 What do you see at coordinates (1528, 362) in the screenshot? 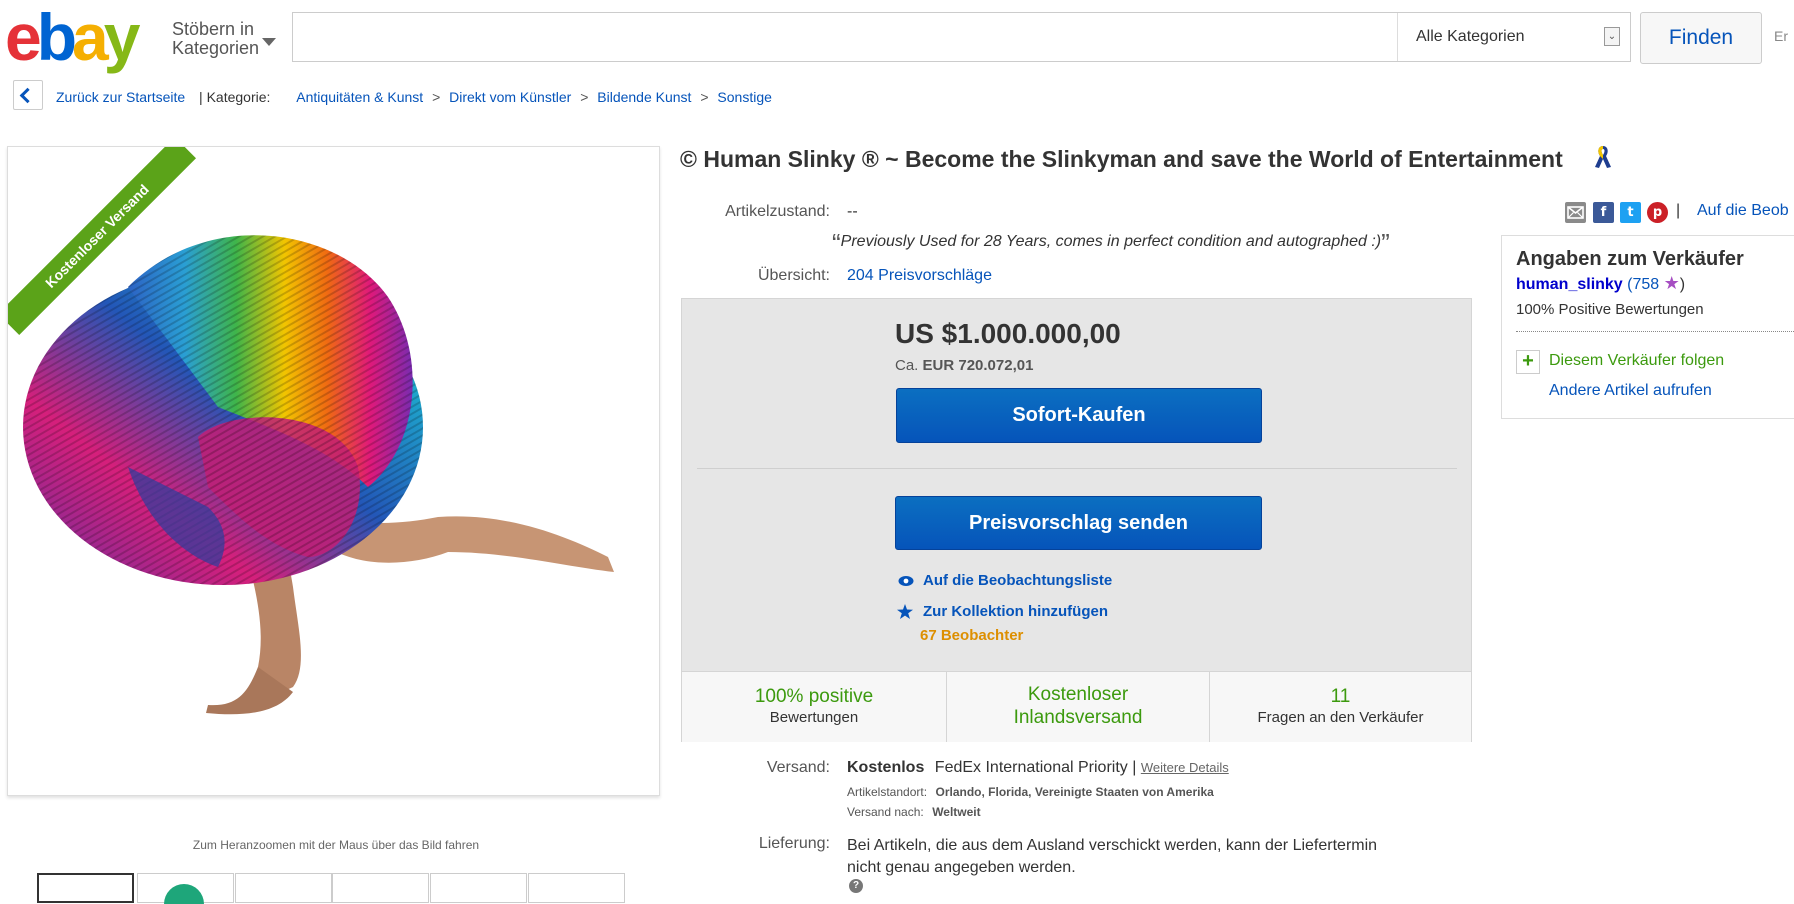
I see `plus-icon: +` at bounding box center [1528, 362].